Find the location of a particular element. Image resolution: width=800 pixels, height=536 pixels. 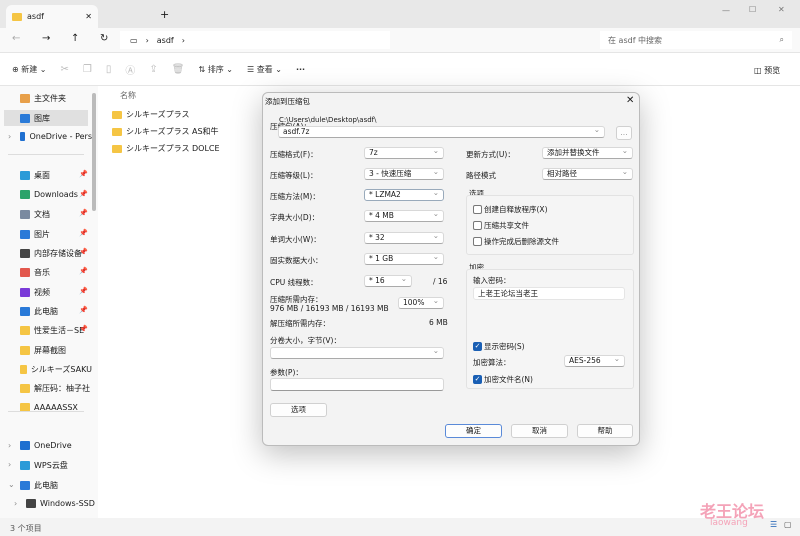

sort-button: ⇅ 排序 ⌄ is located at coordinates (215, 69).